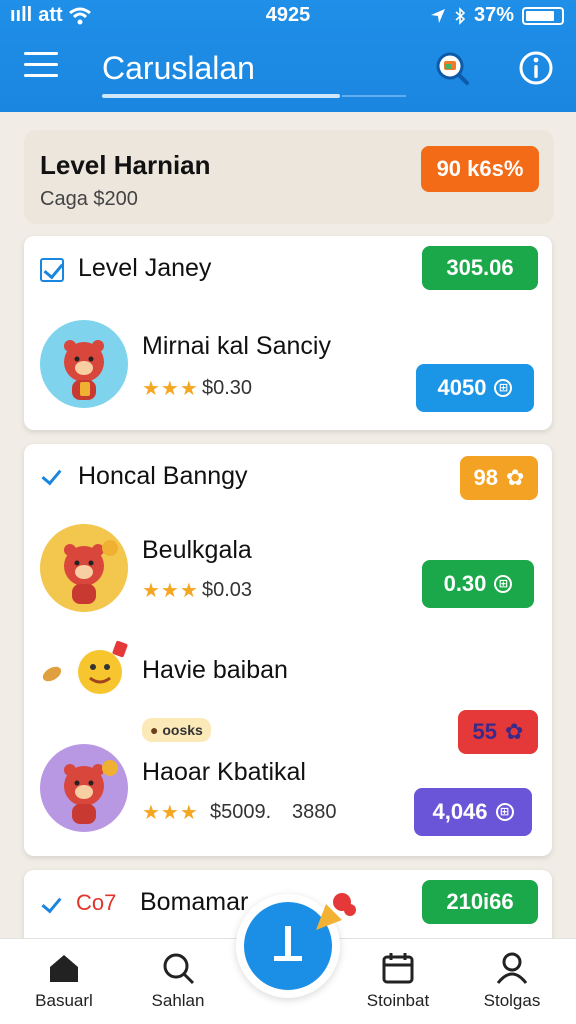 This screenshot has width=576, height=1024. Describe the element at coordinates (215, 670) in the screenshot. I see `item-name: Havie baiban` at that location.